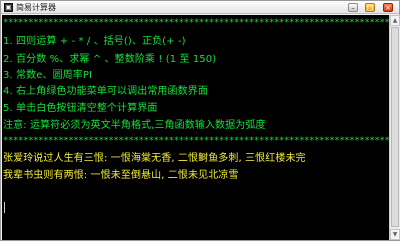 This screenshot has height=241, width=400. What do you see at coordinates (4, 207) in the screenshot?
I see `input-cursor` at bounding box center [4, 207].